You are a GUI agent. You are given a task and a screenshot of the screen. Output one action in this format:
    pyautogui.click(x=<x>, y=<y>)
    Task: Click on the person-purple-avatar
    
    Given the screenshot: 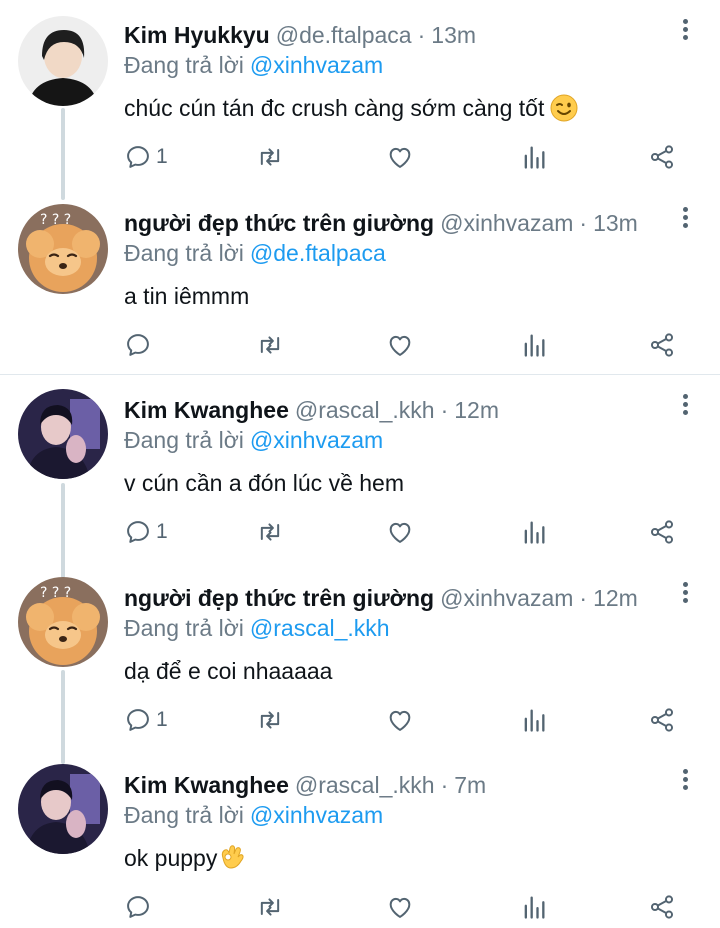 What is the action you would take?
    pyautogui.click(x=63, y=809)
    